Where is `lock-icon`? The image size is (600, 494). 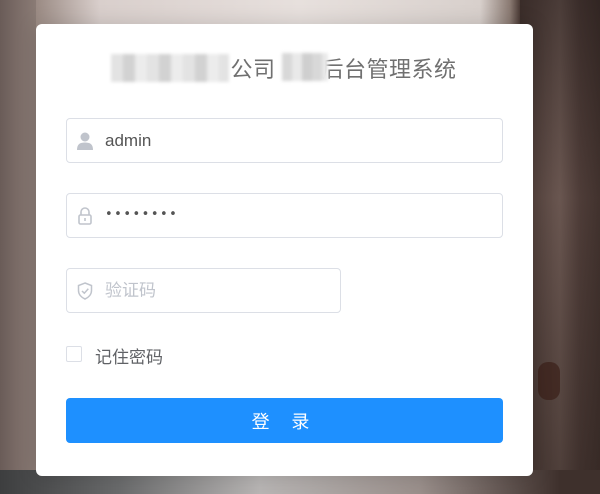
lock-icon is located at coordinates (85, 216).